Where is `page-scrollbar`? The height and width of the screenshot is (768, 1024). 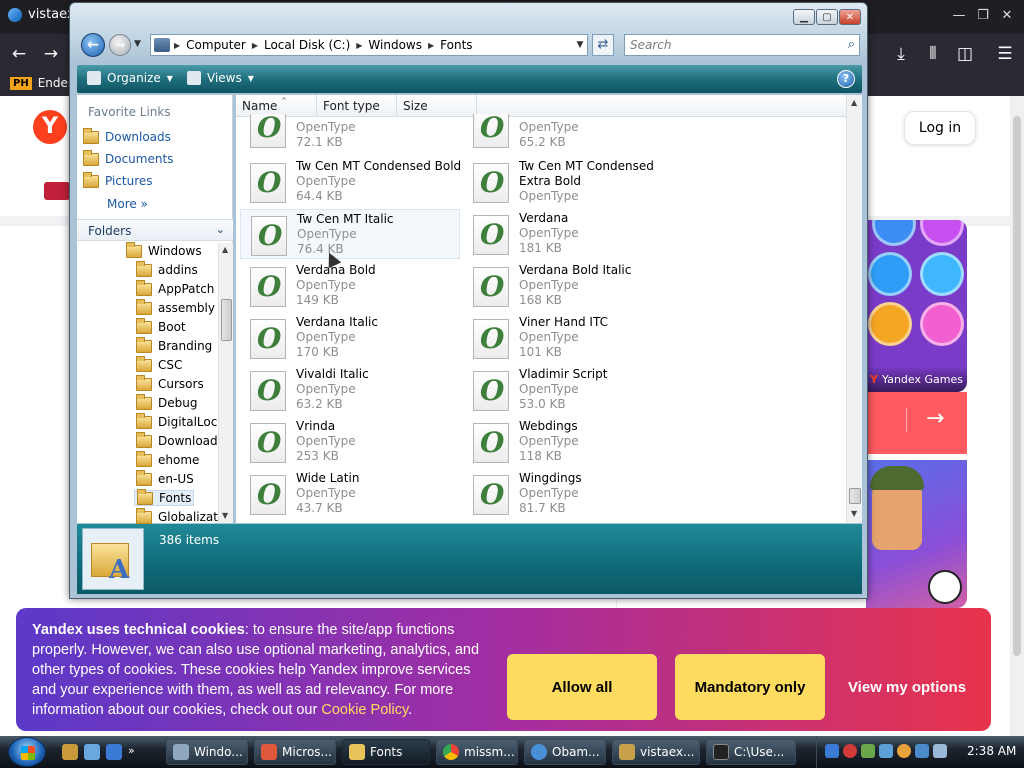 page-scrollbar is located at coordinates (1017, 416).